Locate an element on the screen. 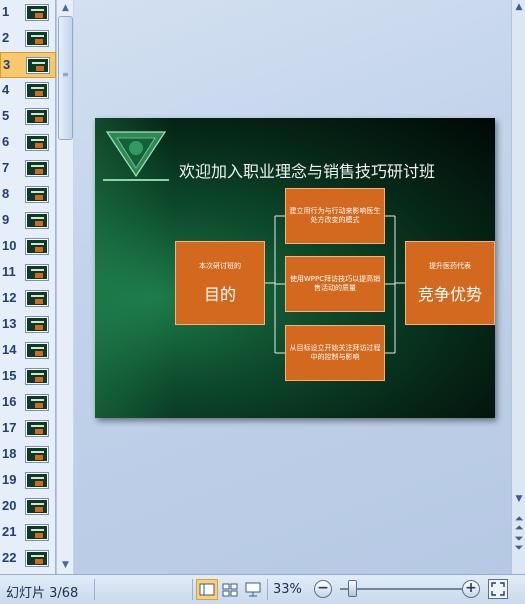 This screenshot has width=525, height=604. divider is located at coordinates (94, 589).